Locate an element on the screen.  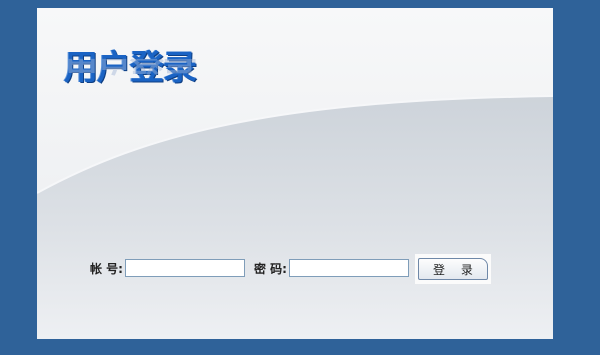
password-label: 密 码: is located at coordinates (270, 268).